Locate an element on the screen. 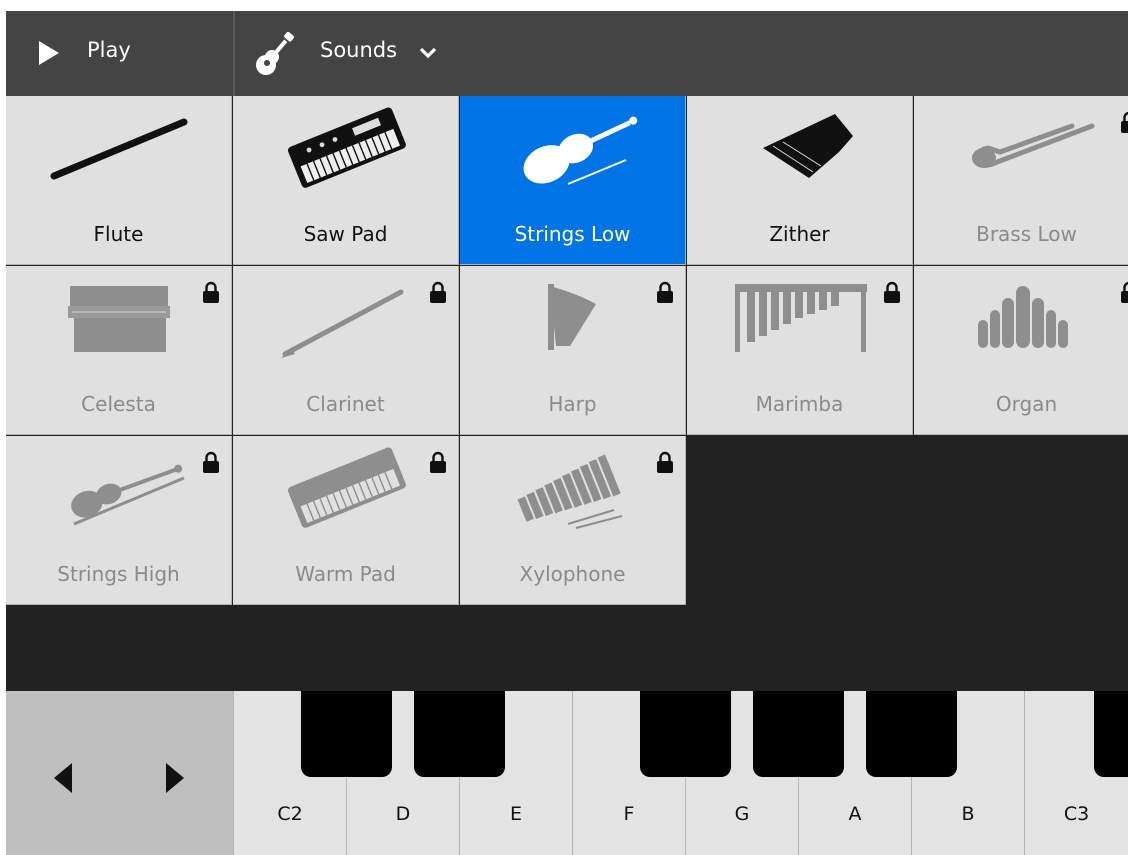  play-label: Play is located at coordinates (109, 50).